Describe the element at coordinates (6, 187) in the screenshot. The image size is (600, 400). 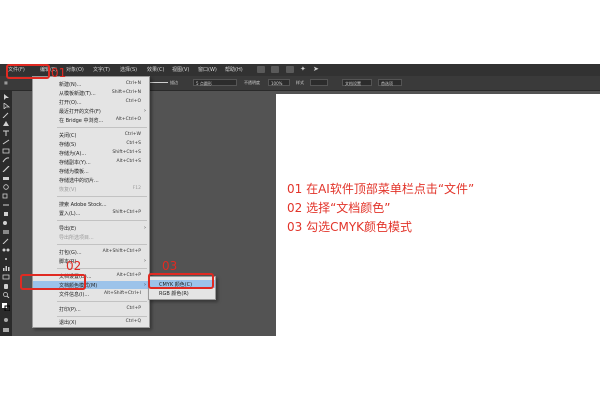
I see `rotate-tool-icon` at that location.